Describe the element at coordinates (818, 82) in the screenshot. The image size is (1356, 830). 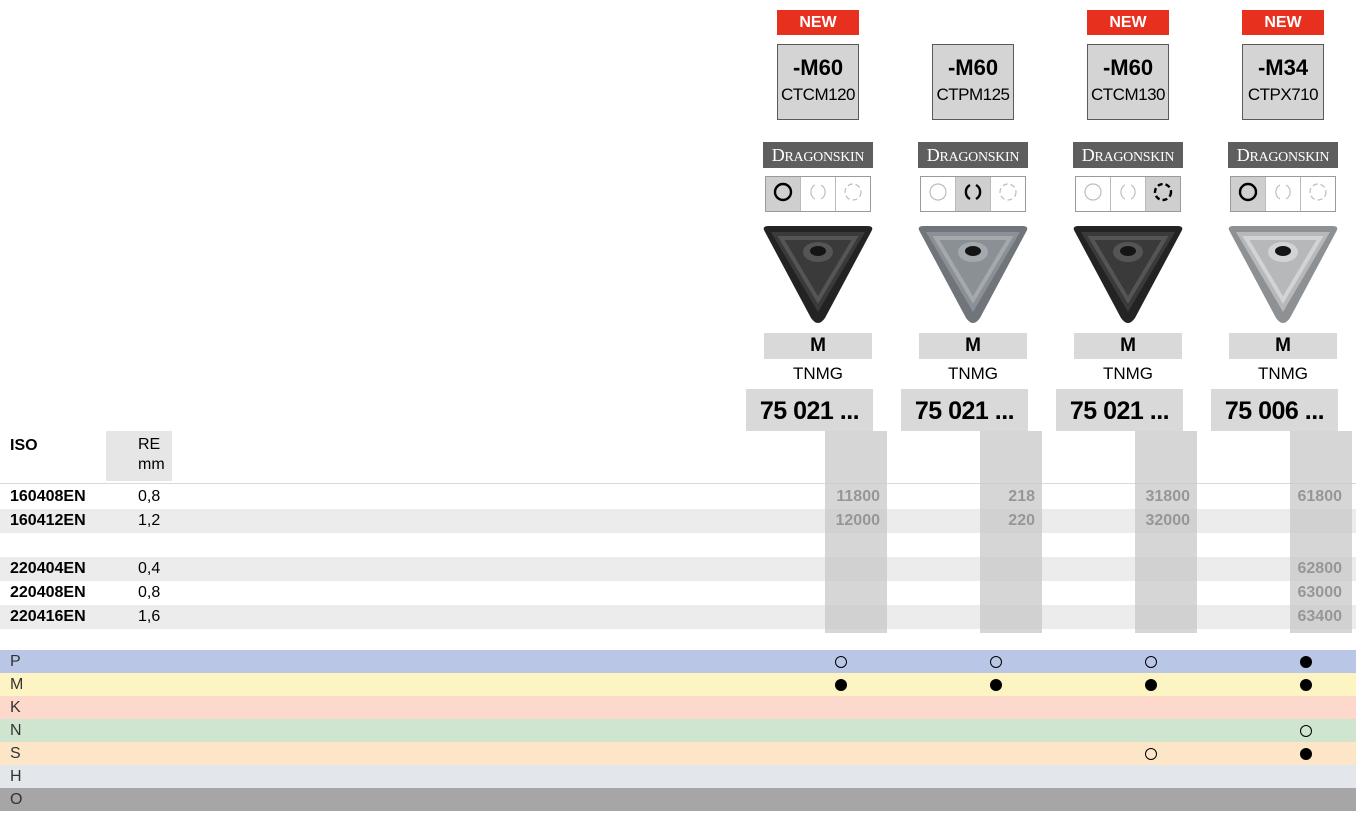
I see `grade-box: -M60 CTCM120` at that location.